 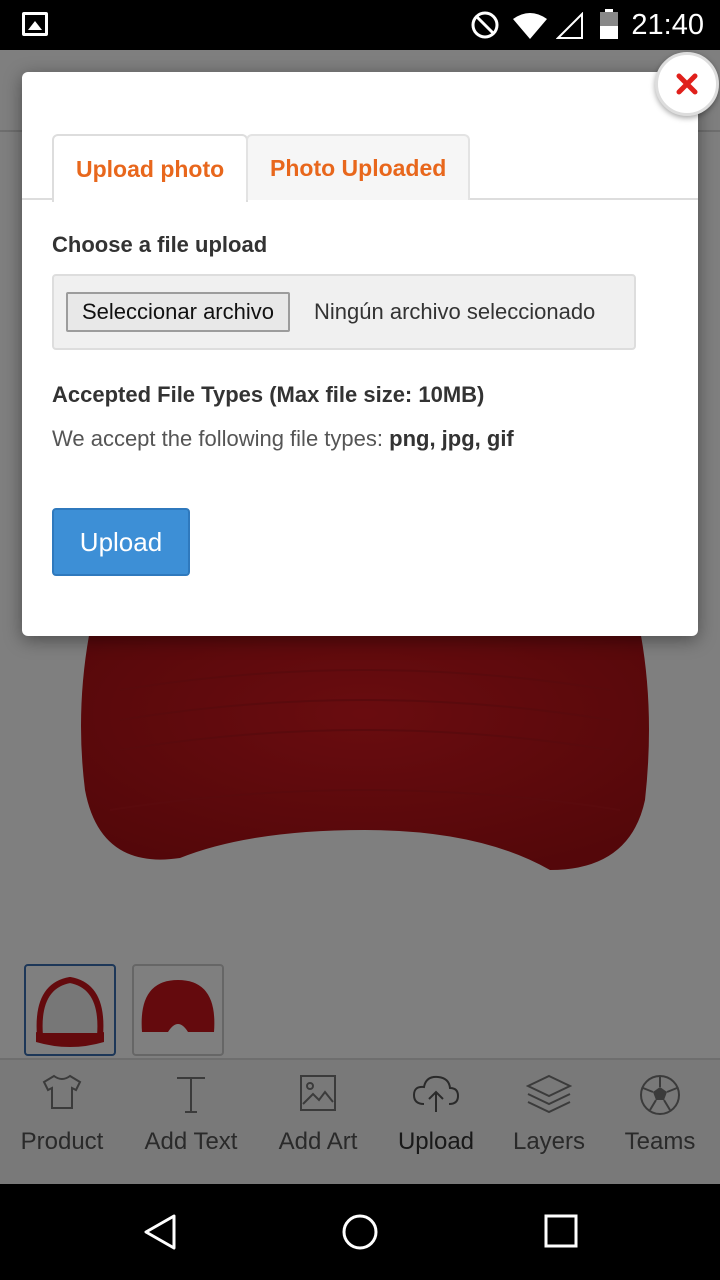 What do you see at coordinates (178, 312) in the screenshot?
I see `choose-file-button: Seleccionar archivo` at bounding box center [178, 312].